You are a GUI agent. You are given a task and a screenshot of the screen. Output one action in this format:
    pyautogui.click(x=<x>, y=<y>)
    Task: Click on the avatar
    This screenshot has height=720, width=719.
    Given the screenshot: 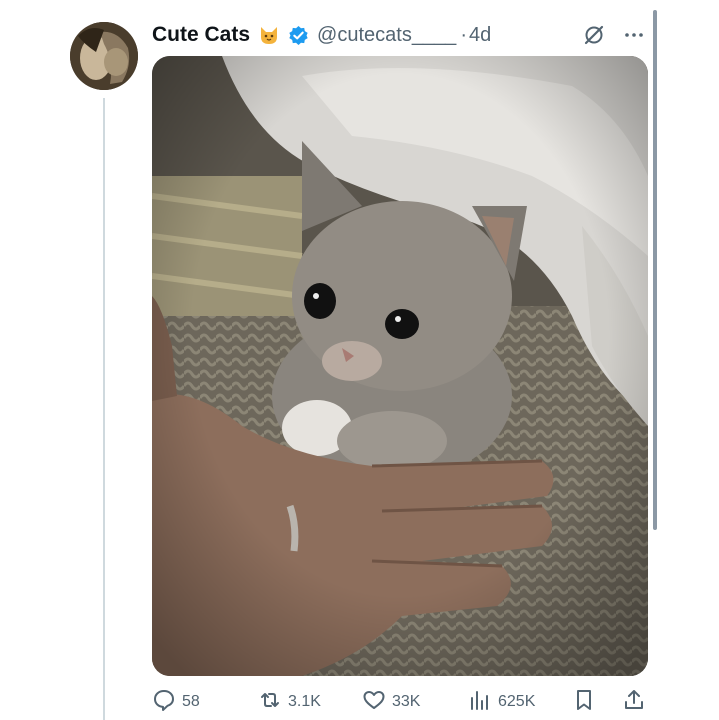 What is the action you would take?
    pyautogui.click(x=104, y=56)
    